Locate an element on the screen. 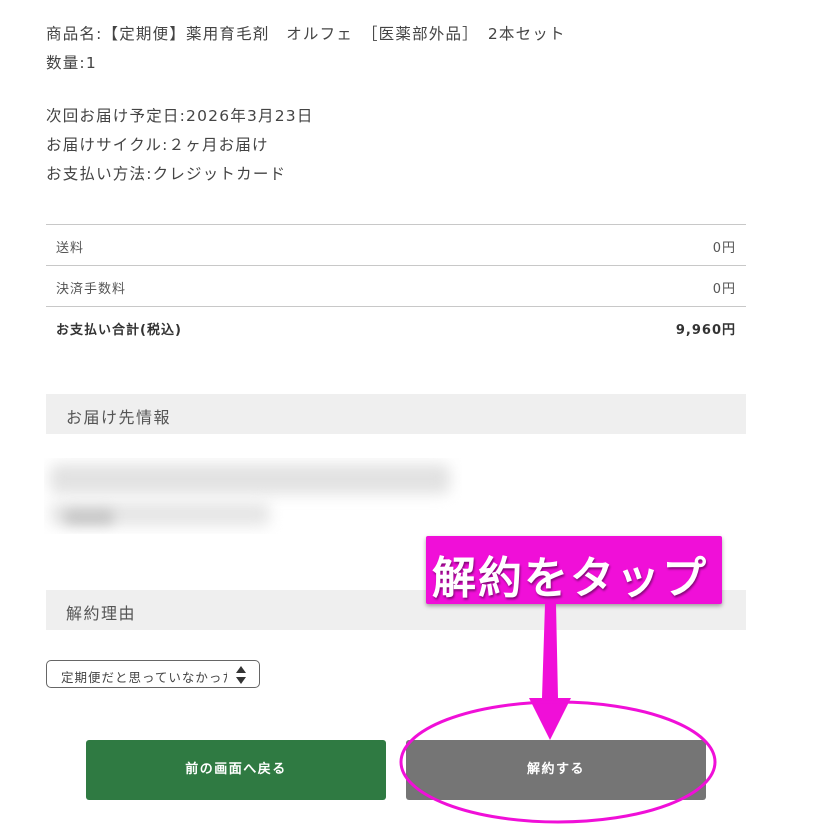  updown-arrows-icon is located at coordinates (241, 675).